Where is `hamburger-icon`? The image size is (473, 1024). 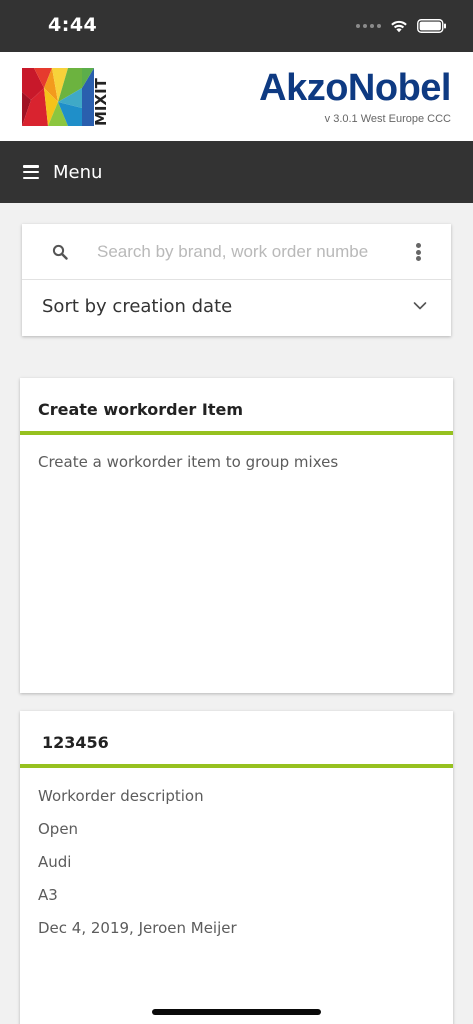 hamburger-icon is located at coordinates (31, 172).